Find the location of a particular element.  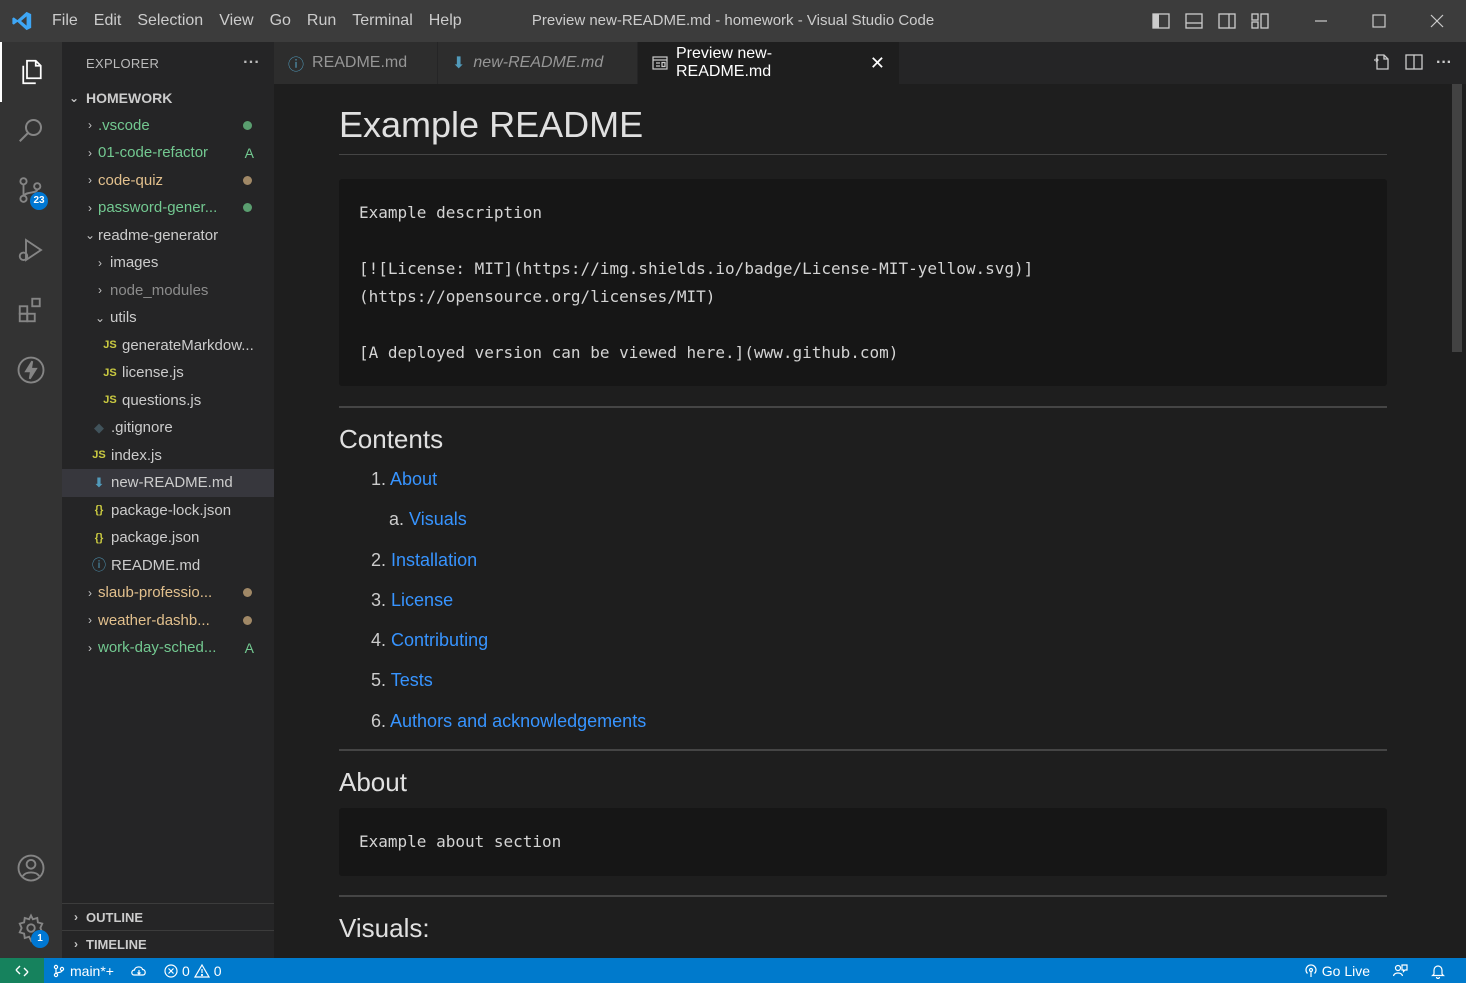

feedback-icon is located at coordinates (1400, 971).